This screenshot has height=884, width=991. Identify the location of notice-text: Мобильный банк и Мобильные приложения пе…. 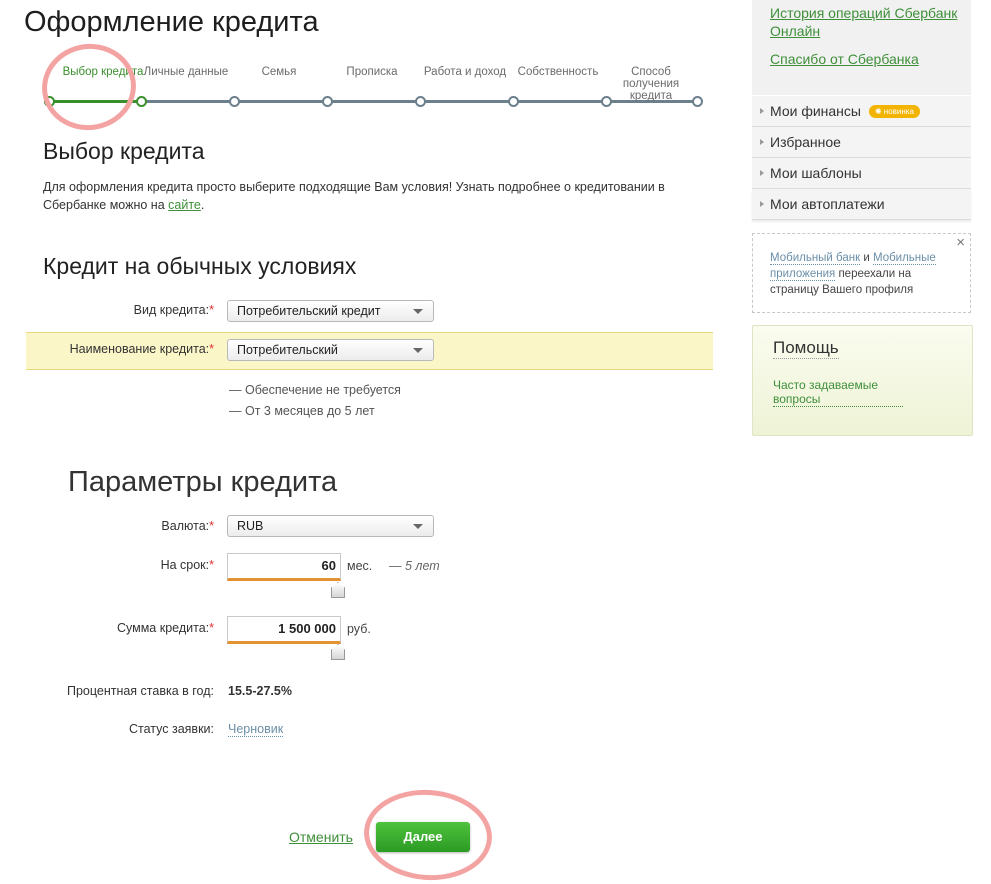
(862, 274).